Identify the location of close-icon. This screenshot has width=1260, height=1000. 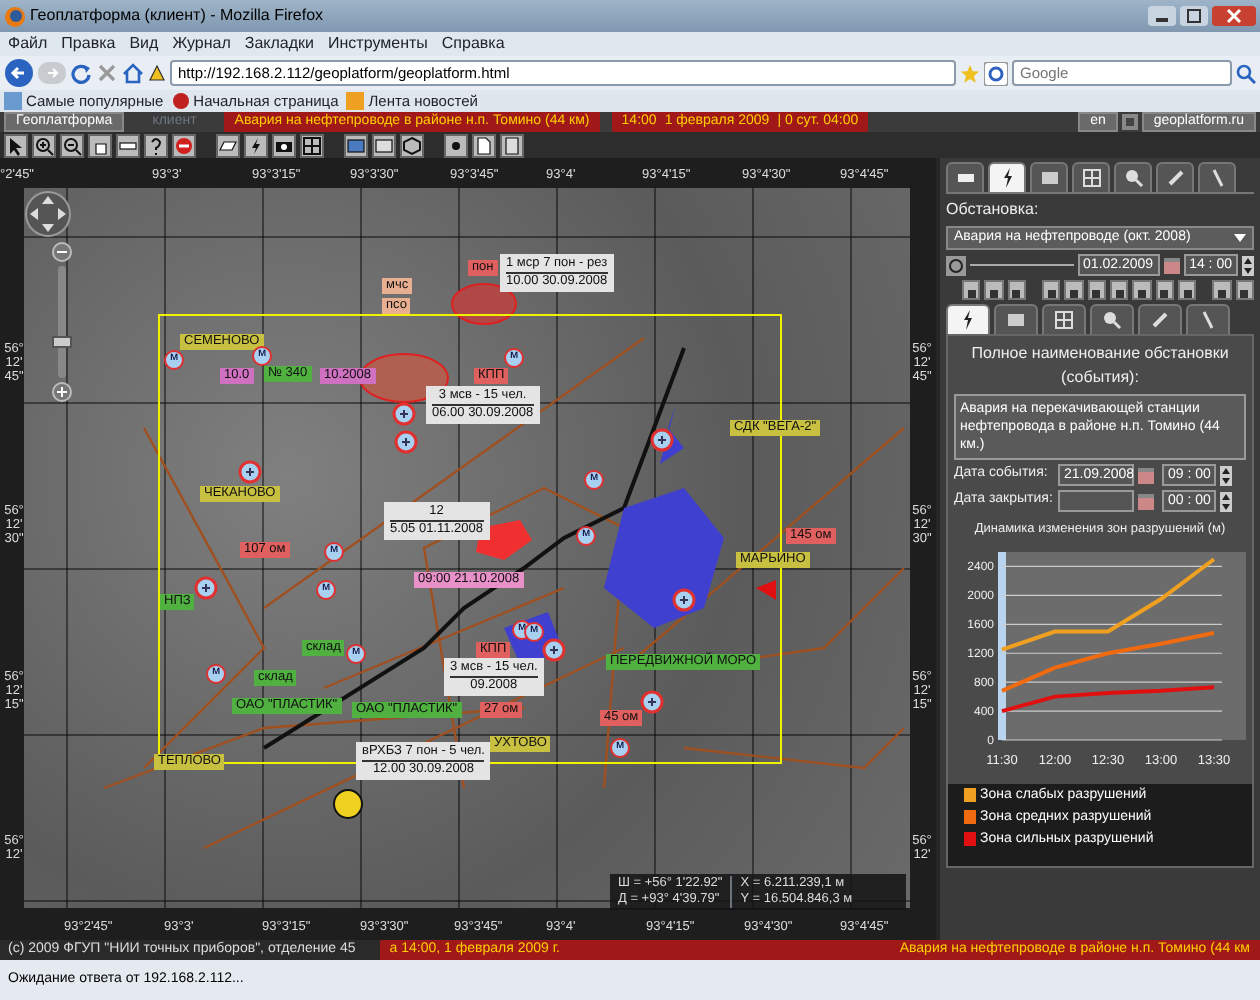
(1234, 16).